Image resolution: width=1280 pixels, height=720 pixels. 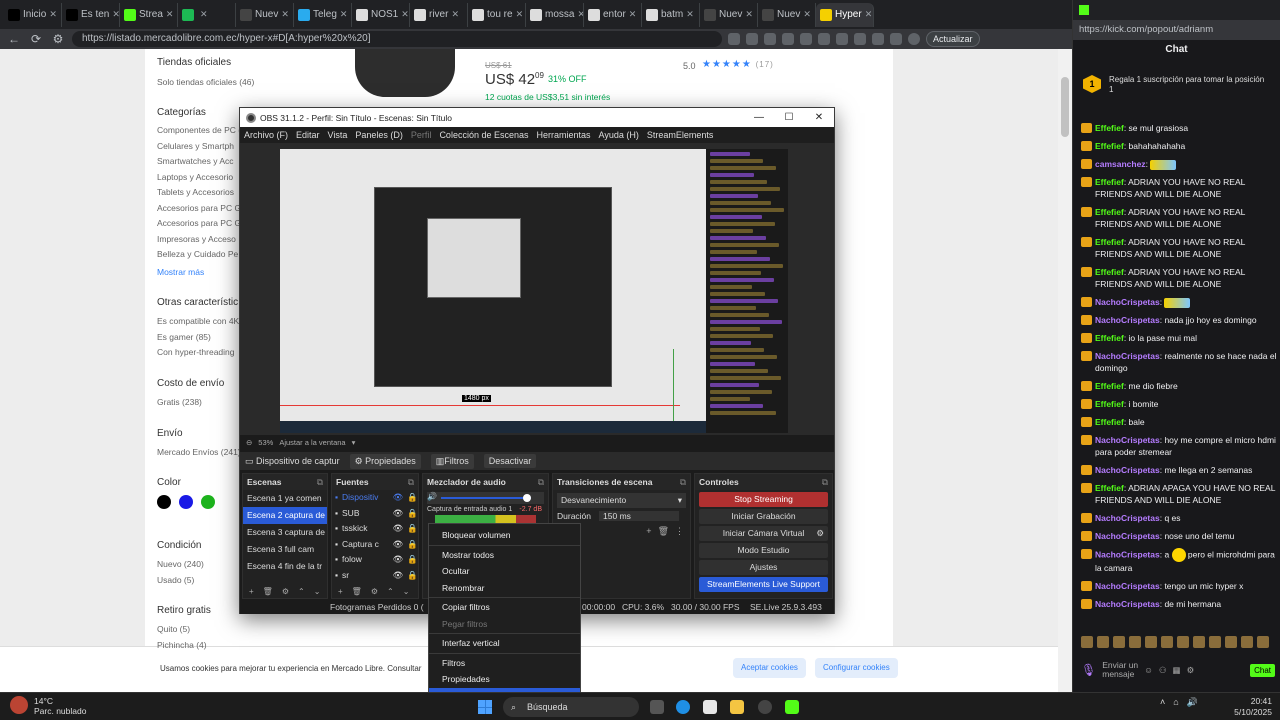 What do you see at coordinates (354, 442) in the screenshot?
I see `chevron-down-icon: ▾` at bounding box center [354, 442].